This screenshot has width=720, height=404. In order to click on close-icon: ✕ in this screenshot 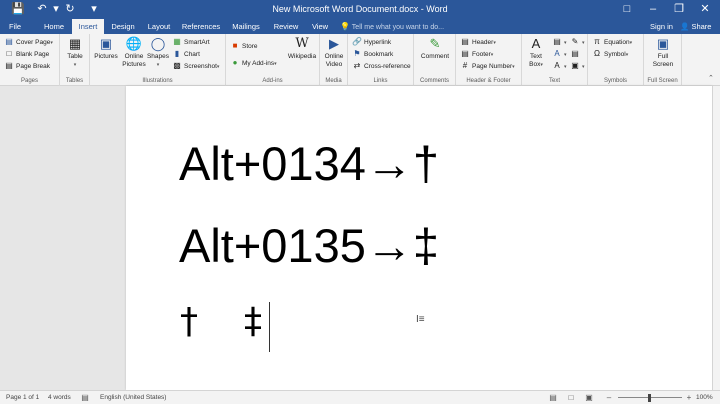, I will do `click(705, 9)`.